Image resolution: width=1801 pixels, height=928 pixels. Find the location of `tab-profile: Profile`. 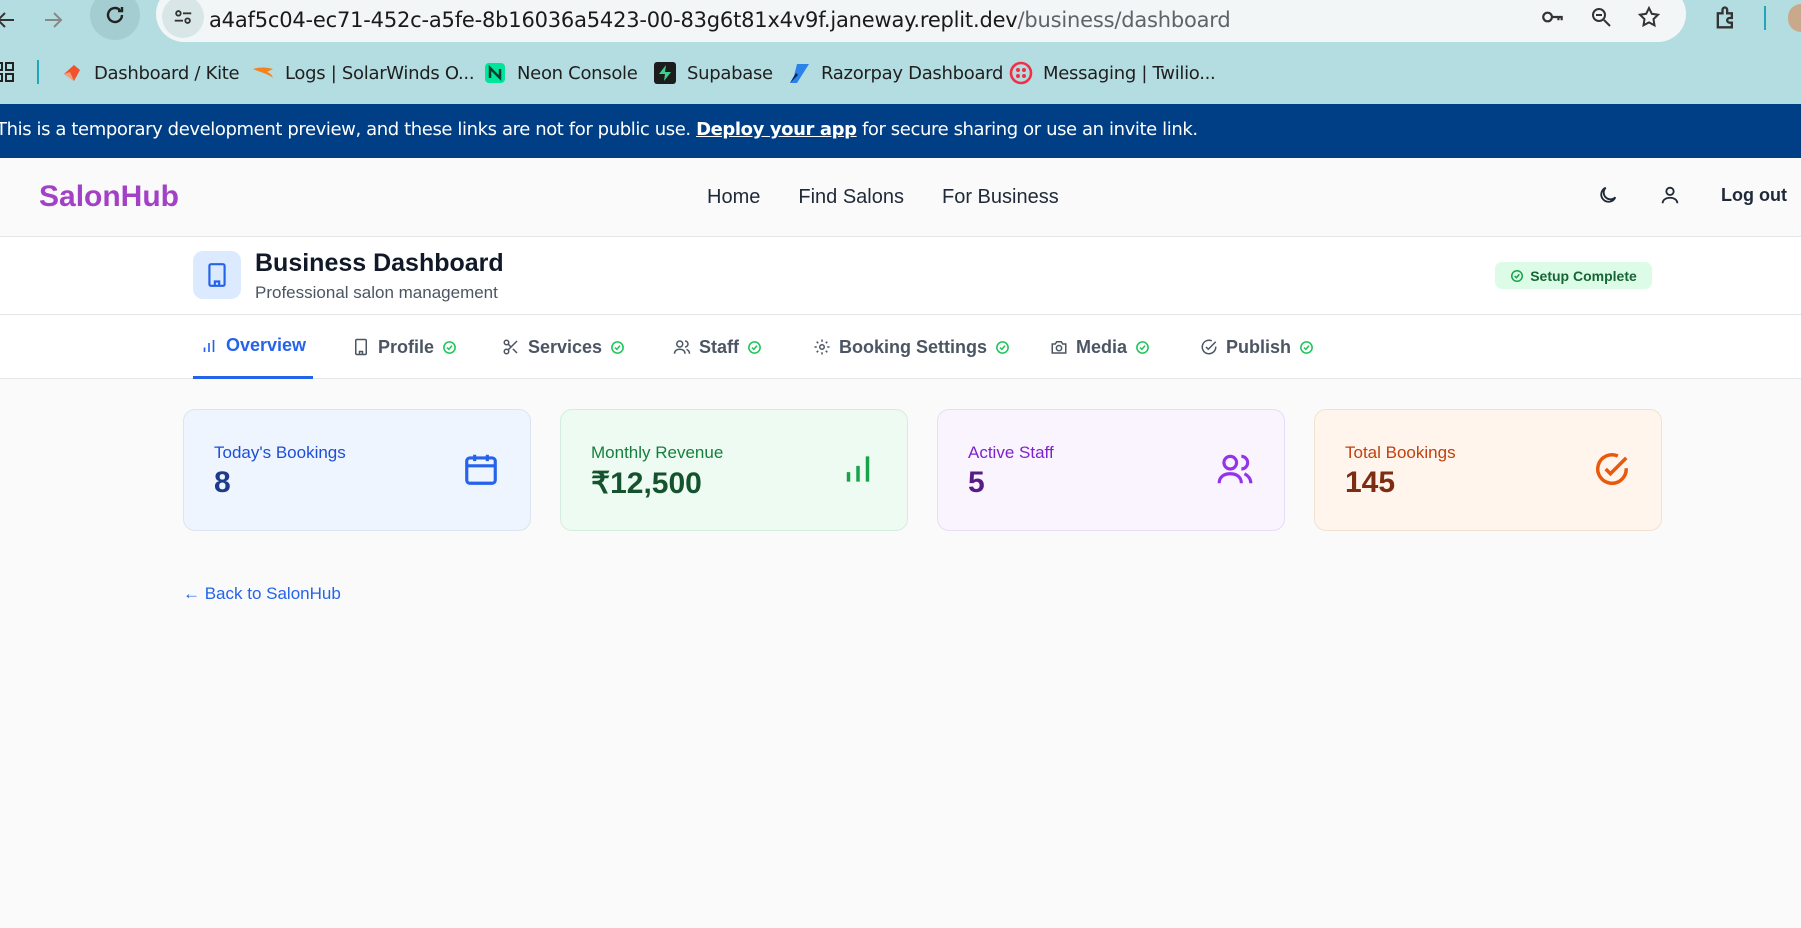

tab-profile: Profile is located at coordinates (404, 347).